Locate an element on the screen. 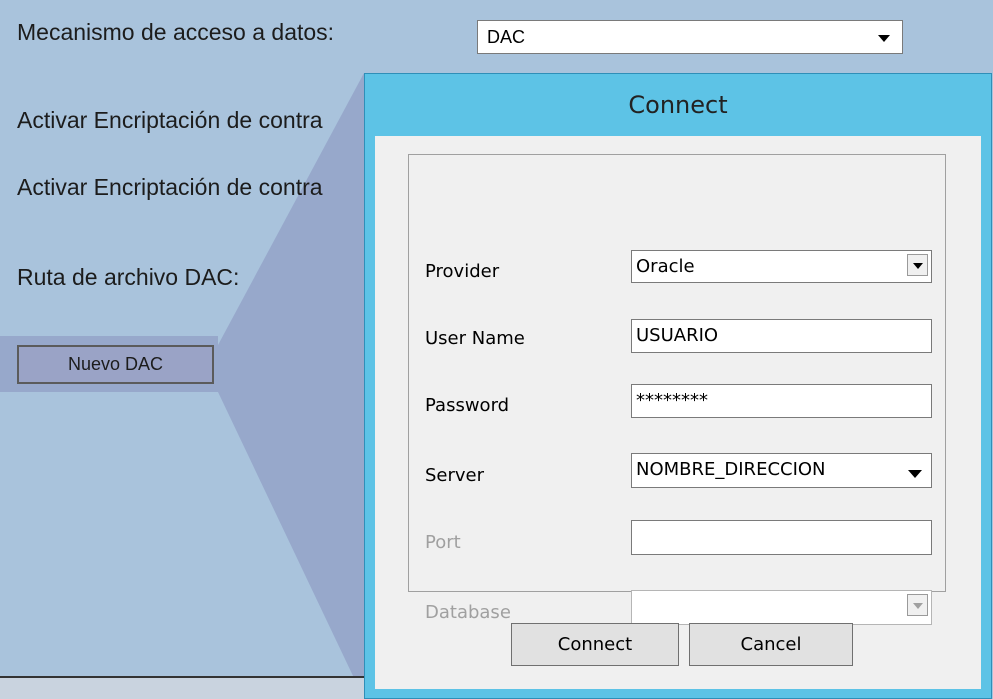  provider-value: Oracle is located at coordinates (665, 266).